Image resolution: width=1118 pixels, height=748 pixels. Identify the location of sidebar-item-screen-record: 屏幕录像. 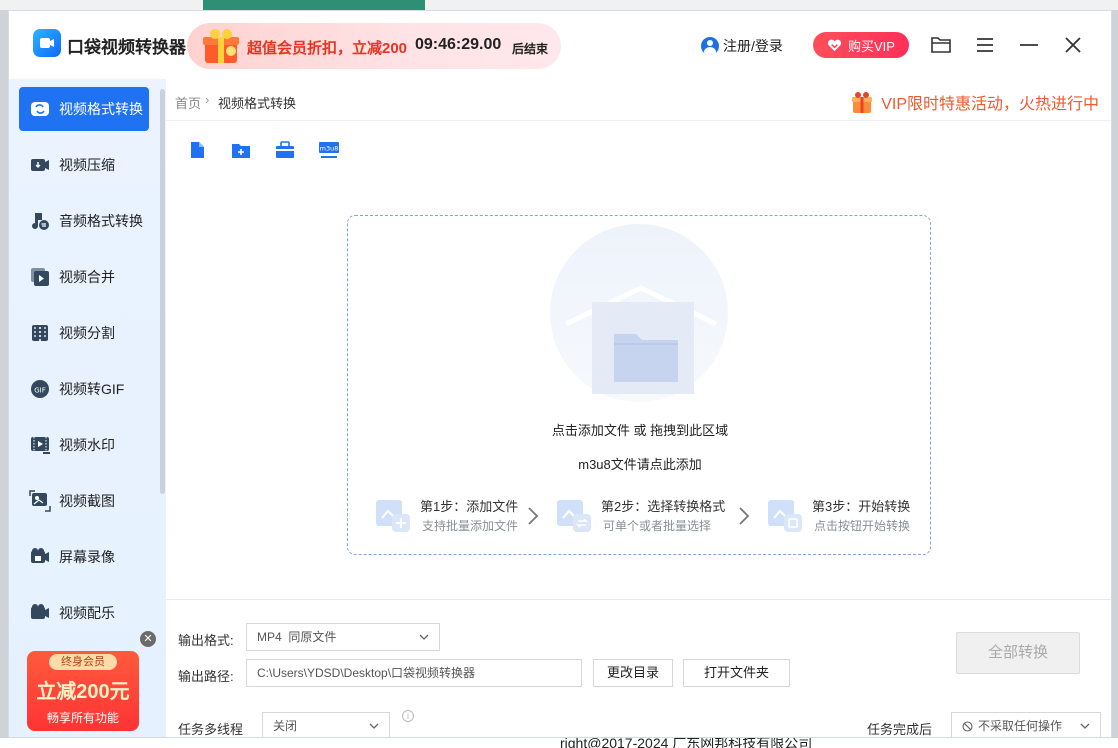
(84, 557).